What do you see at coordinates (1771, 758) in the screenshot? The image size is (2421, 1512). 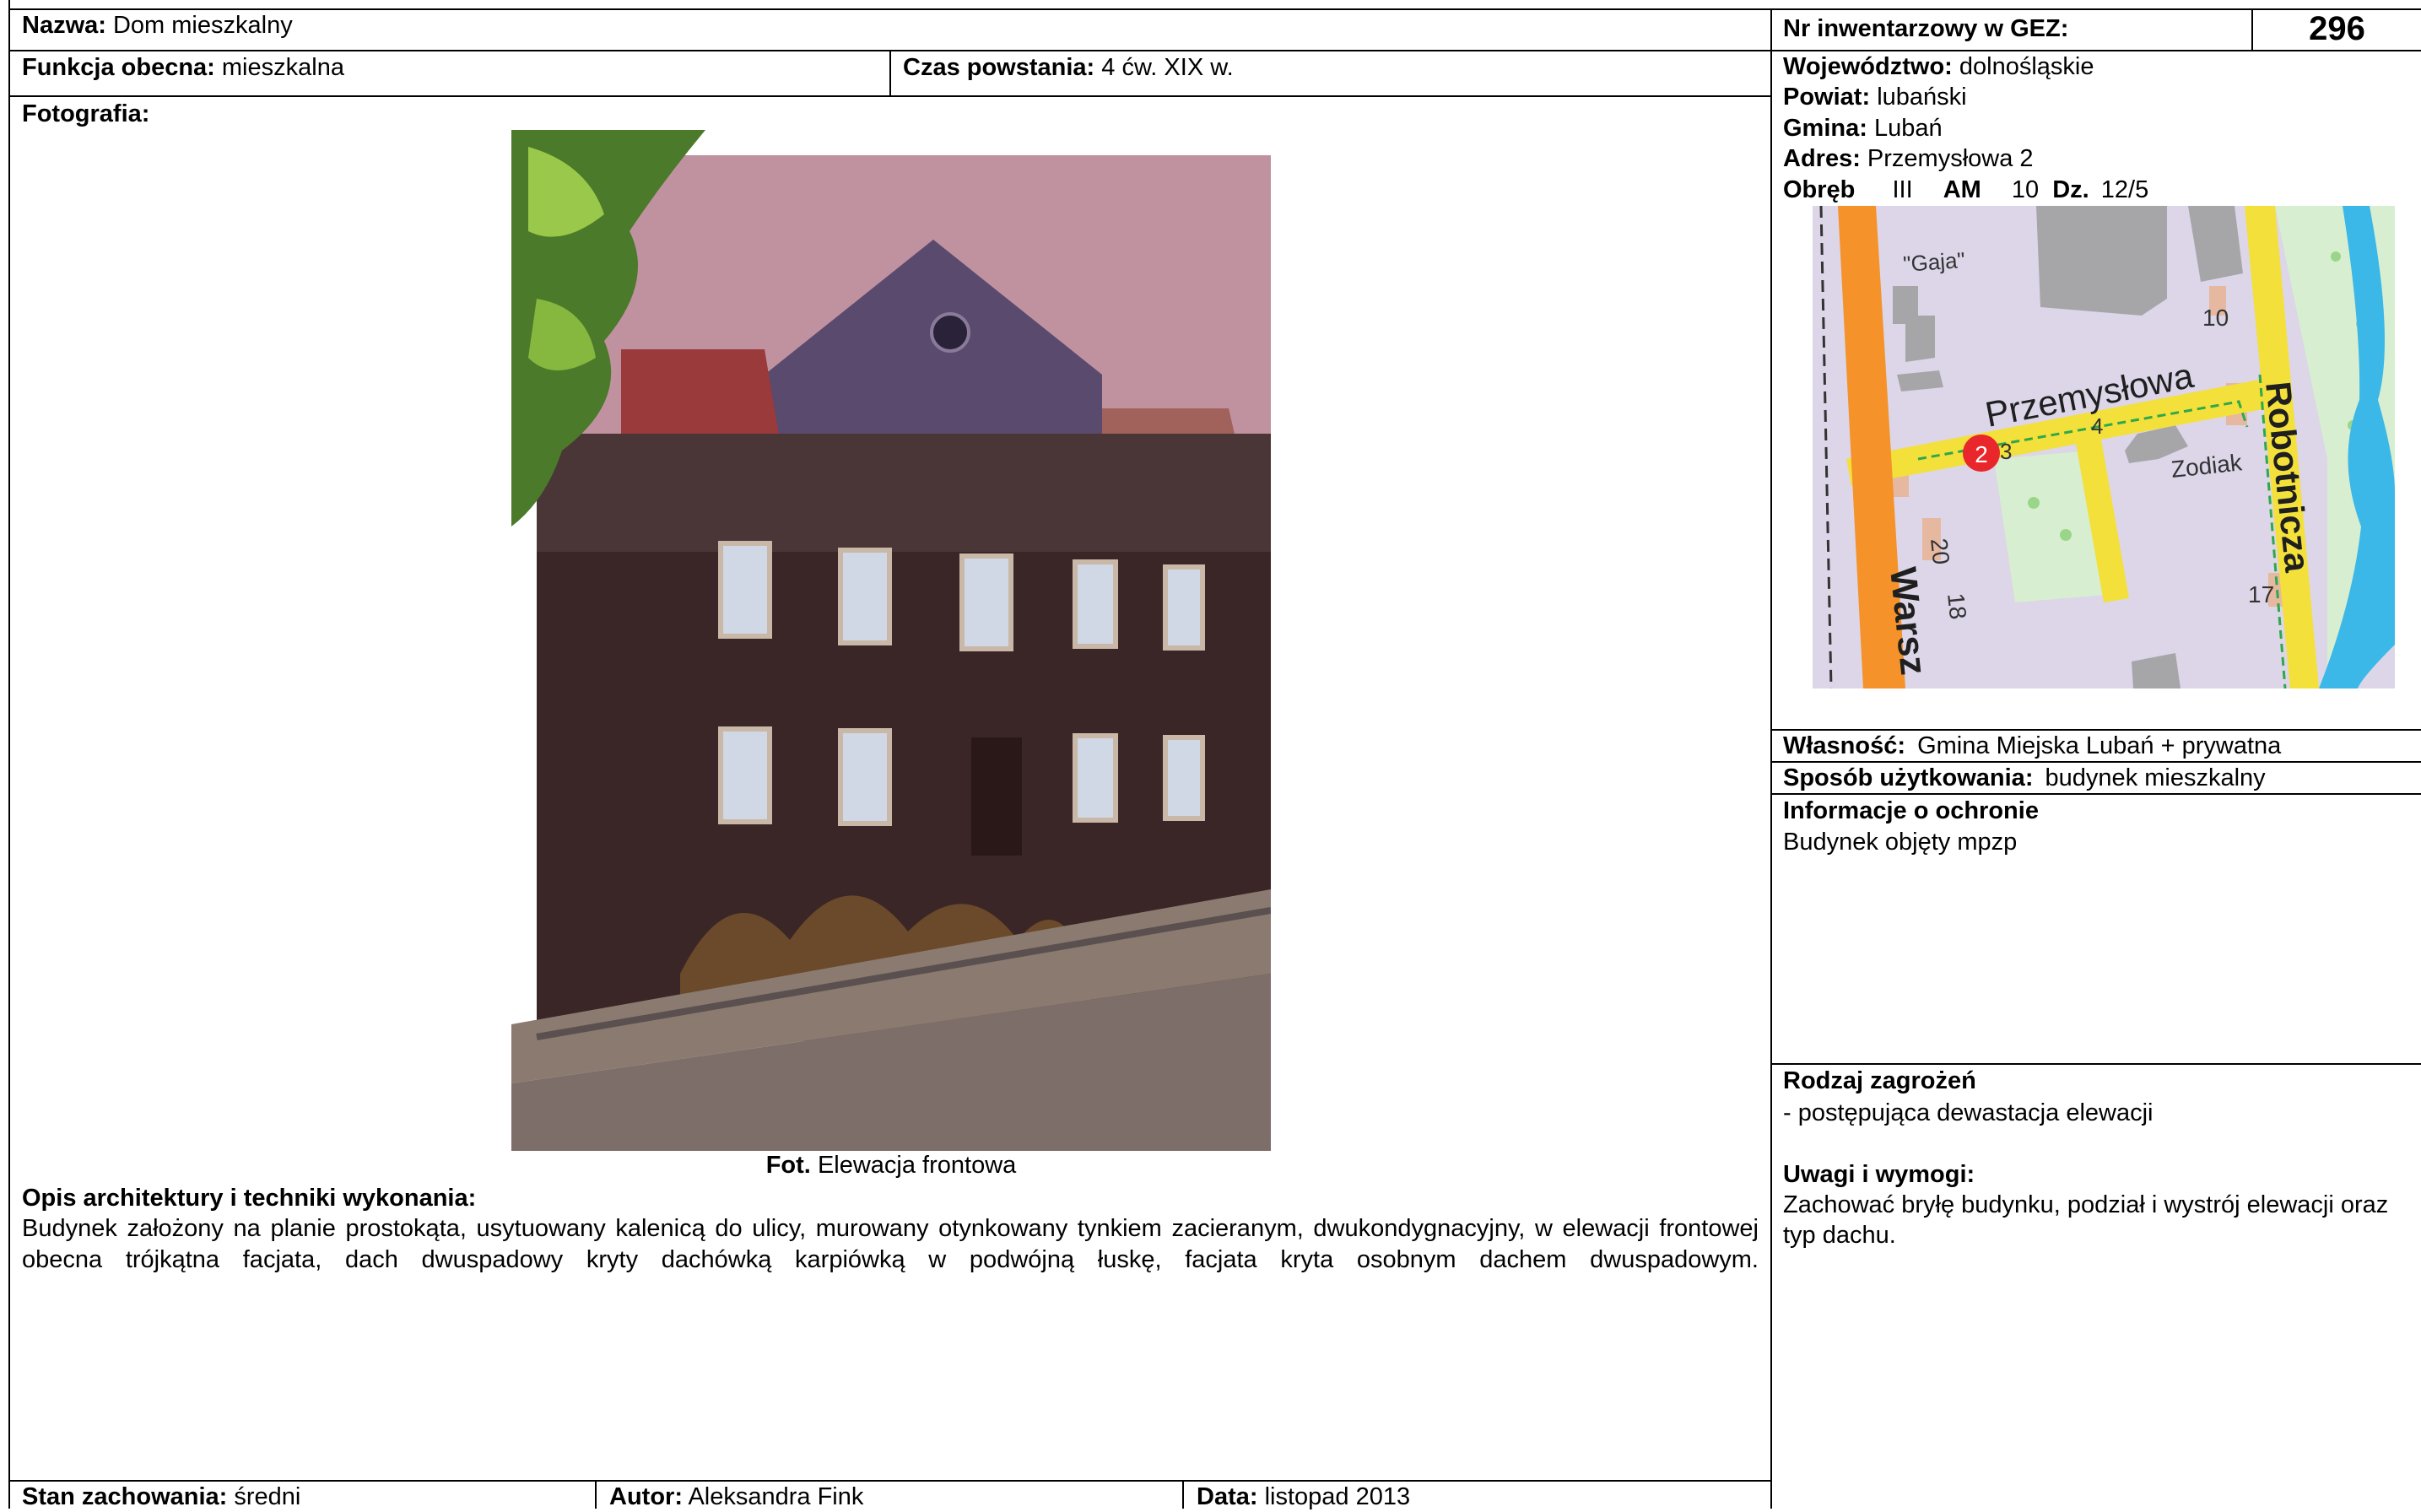 I see `column-divider` at bounding box center [1771, 758].